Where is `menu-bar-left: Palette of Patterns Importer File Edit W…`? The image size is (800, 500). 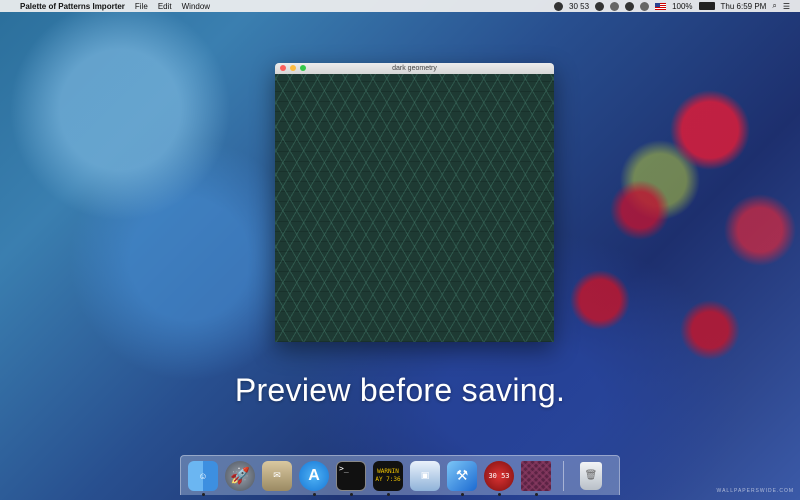 menu-bar-left: Palette of Patterns Importer File Edit W… is located at coordinates (105, 6).